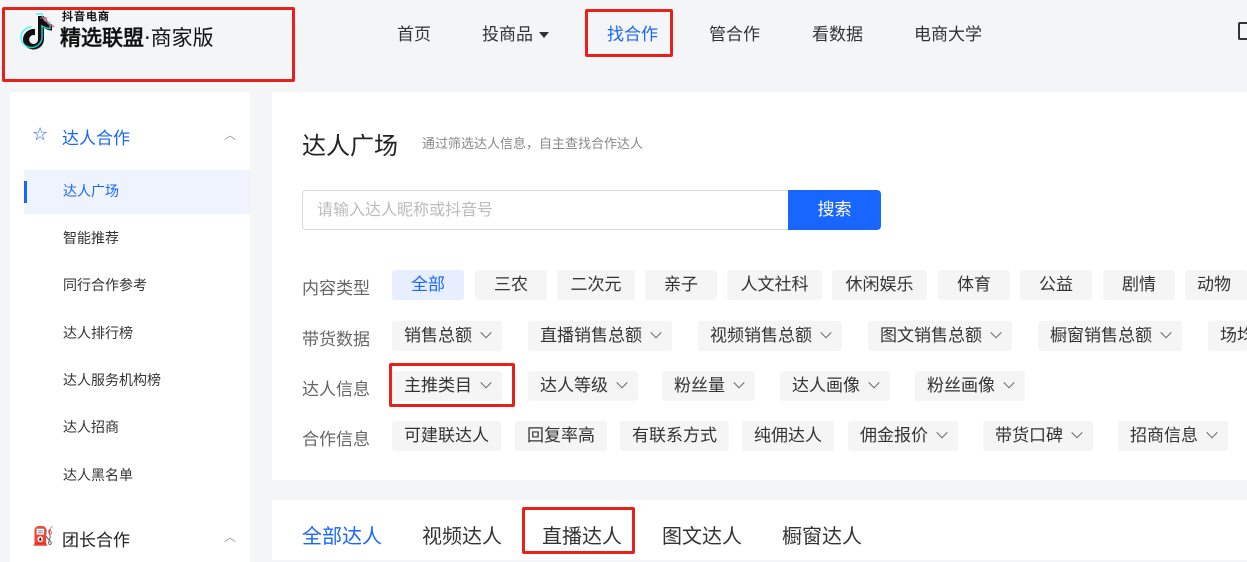 The image size is (1247, 562). I want to click on dropdown-sales-reputation: 带货口碑, so click(1038, 436).